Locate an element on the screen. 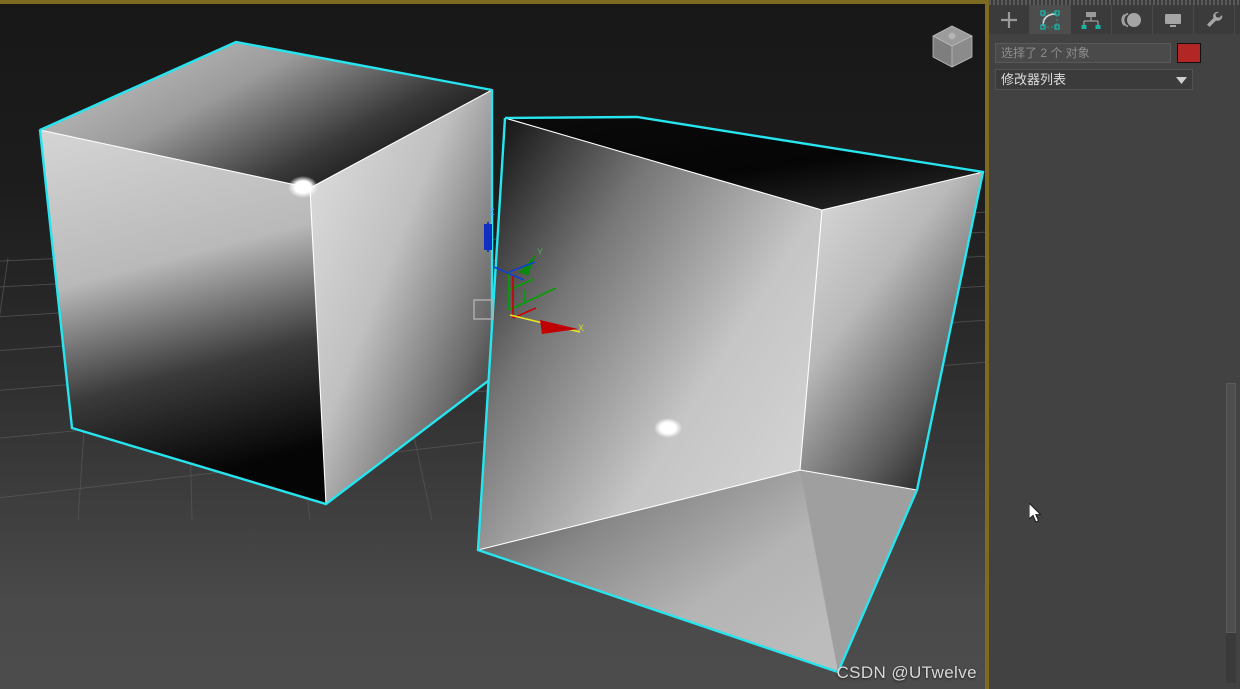  watermark: CSDN @UTwelve is located at coordinates (906, 672).